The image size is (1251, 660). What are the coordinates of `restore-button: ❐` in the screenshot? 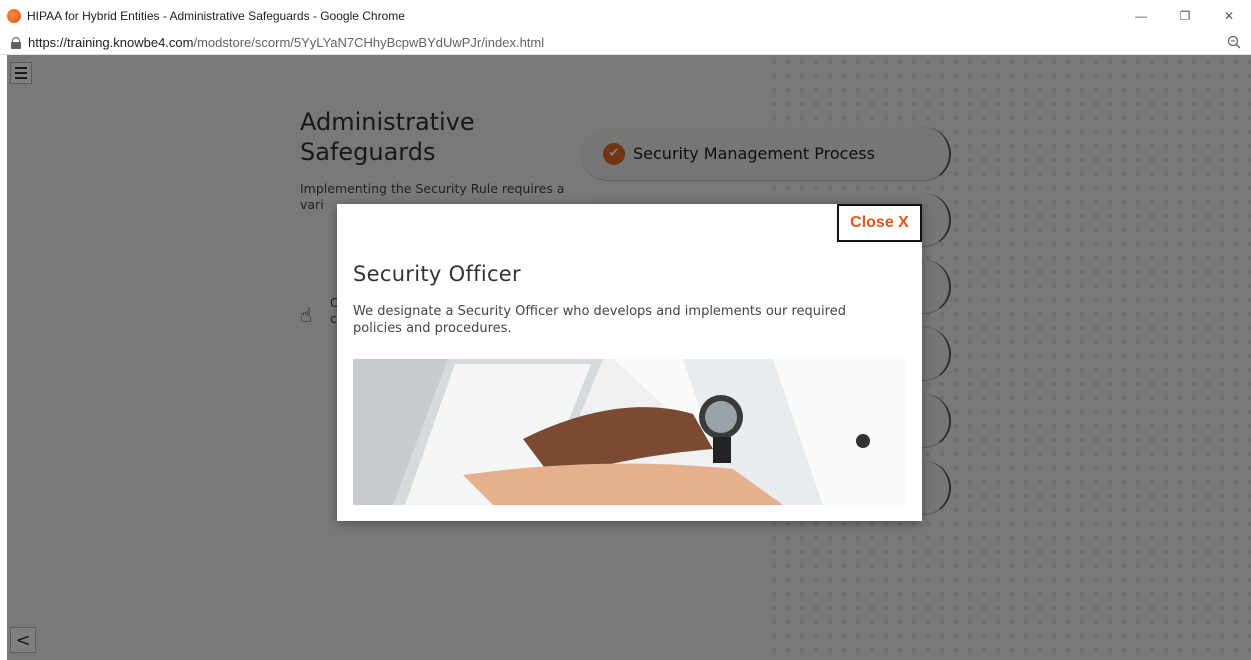 It's located at (1185, 15).